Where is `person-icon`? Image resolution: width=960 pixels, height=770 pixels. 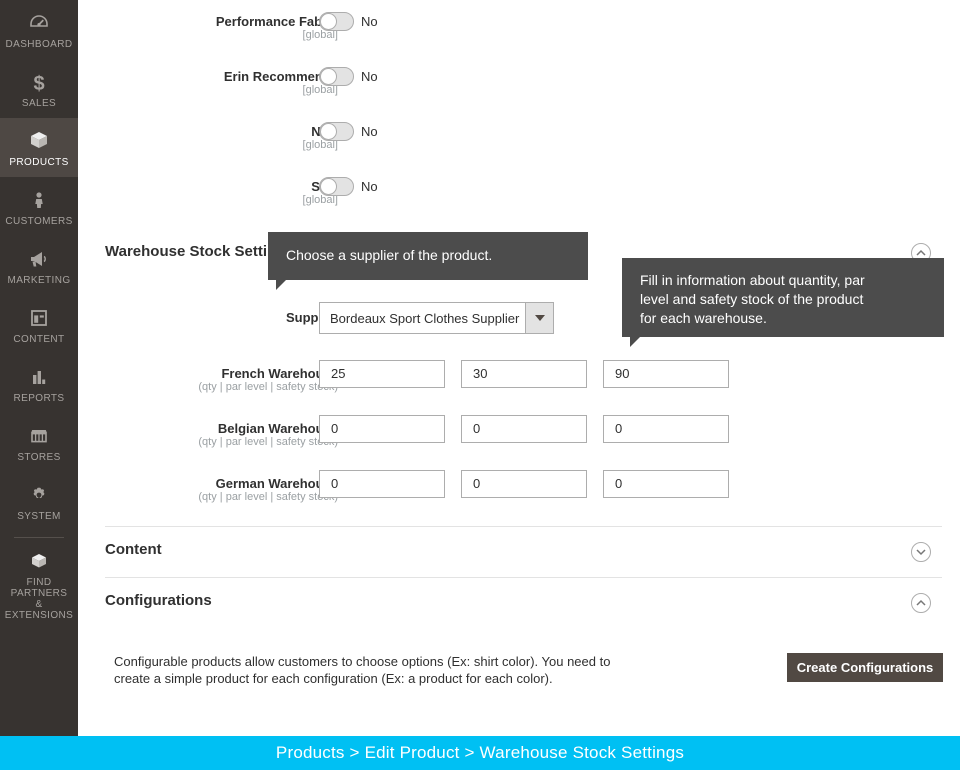 person-icon is located at coordinates (39, 200).